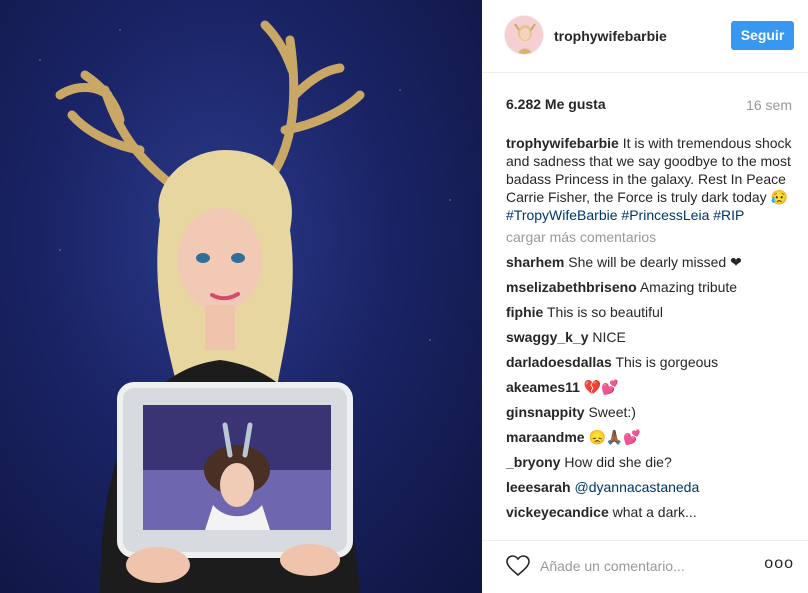 The height and width of the screenshot is (593, 808). I want to click on likes-count: 6.282 Me gusta, so click(556, 104).